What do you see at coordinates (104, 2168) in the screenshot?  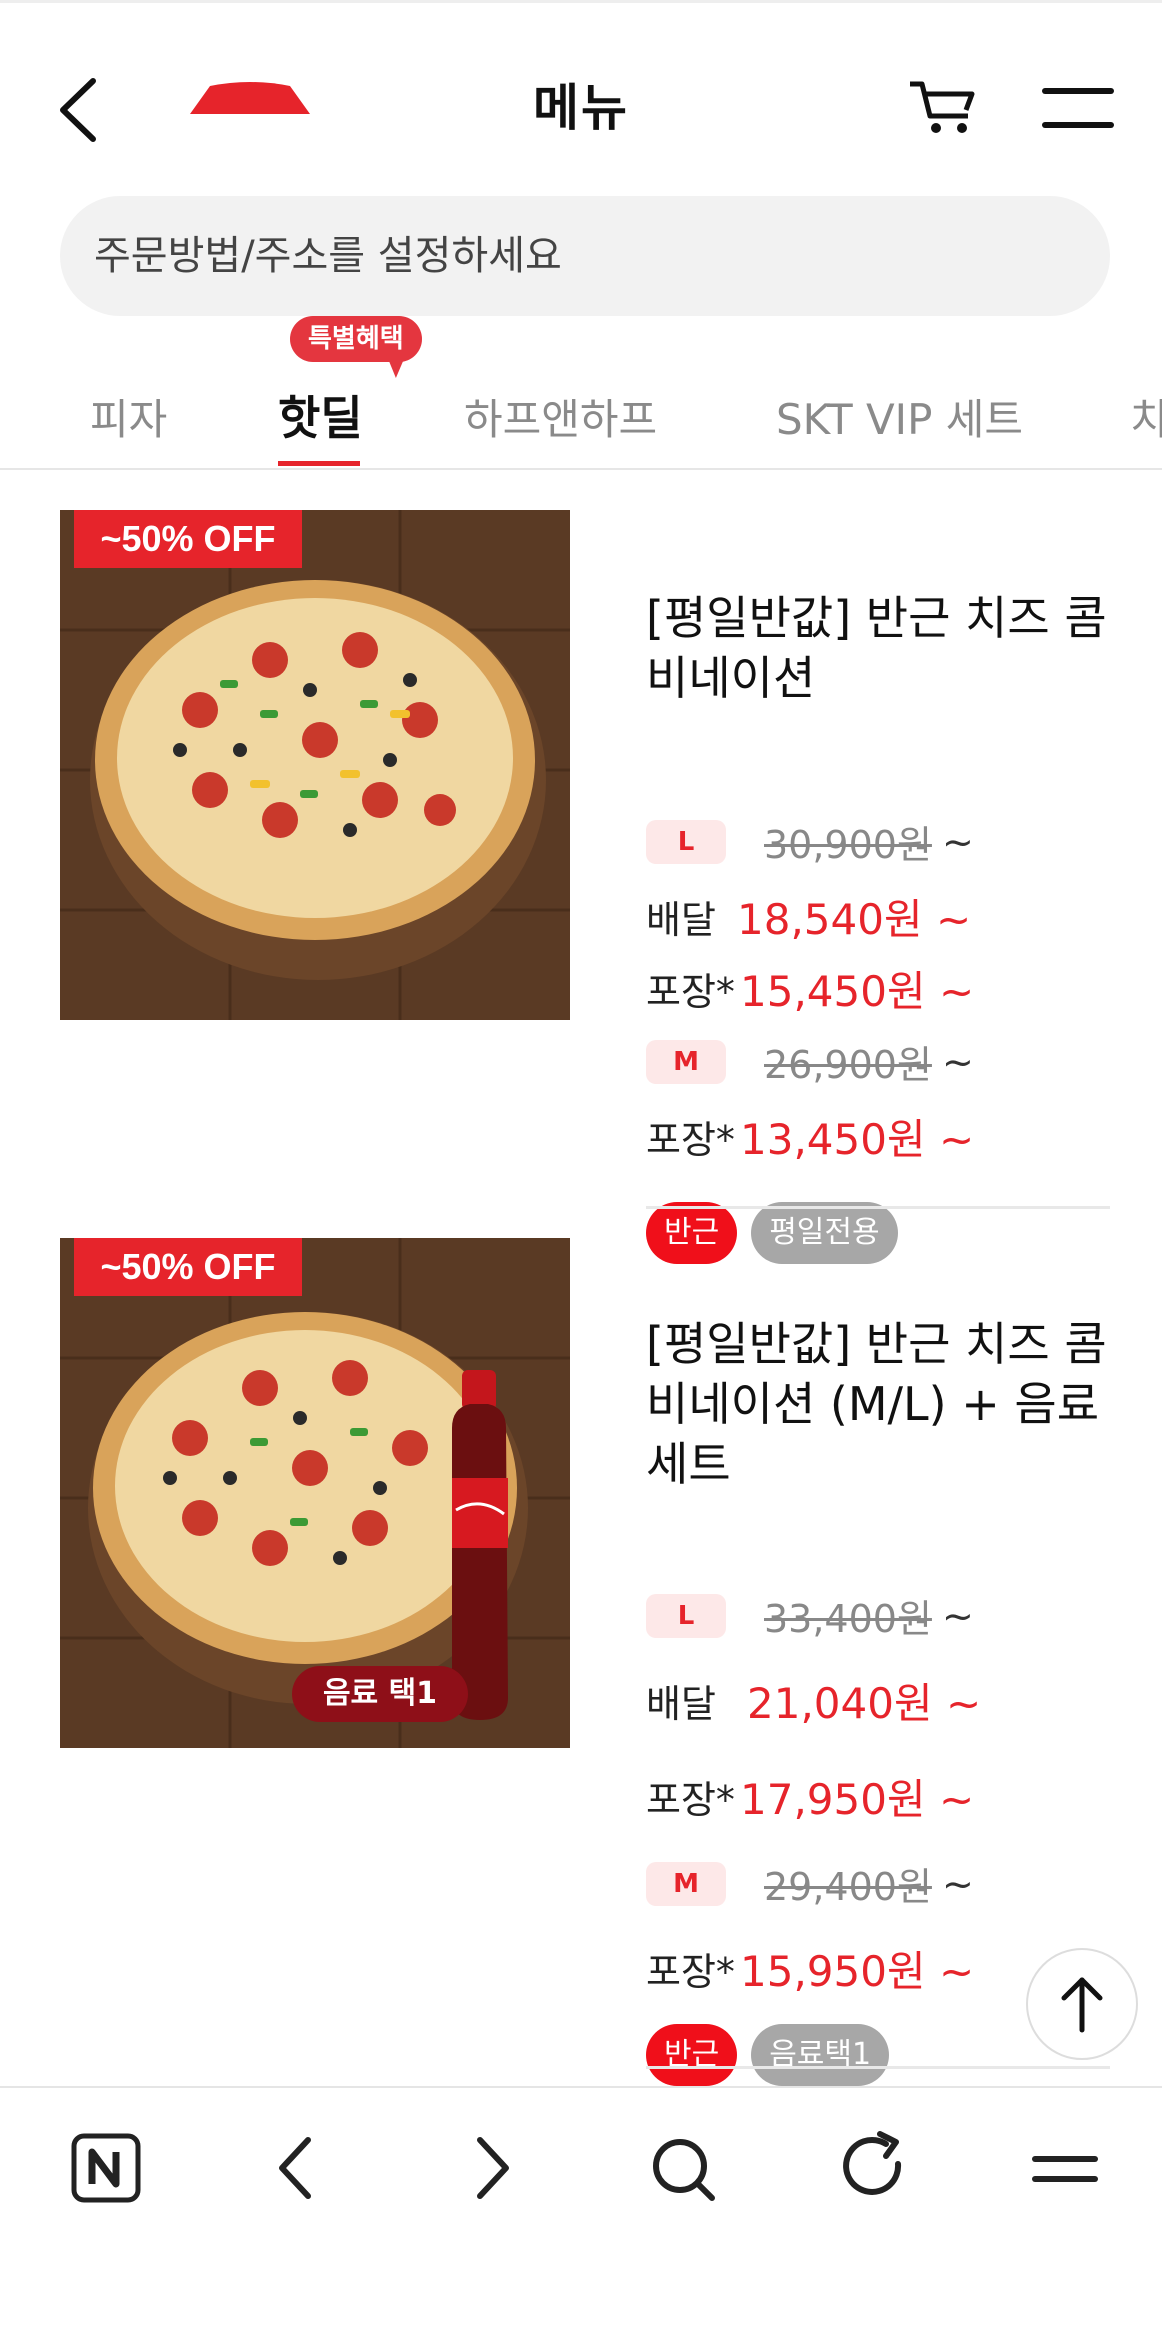 I see `naver-icon` at bounding box center [104, 2168].